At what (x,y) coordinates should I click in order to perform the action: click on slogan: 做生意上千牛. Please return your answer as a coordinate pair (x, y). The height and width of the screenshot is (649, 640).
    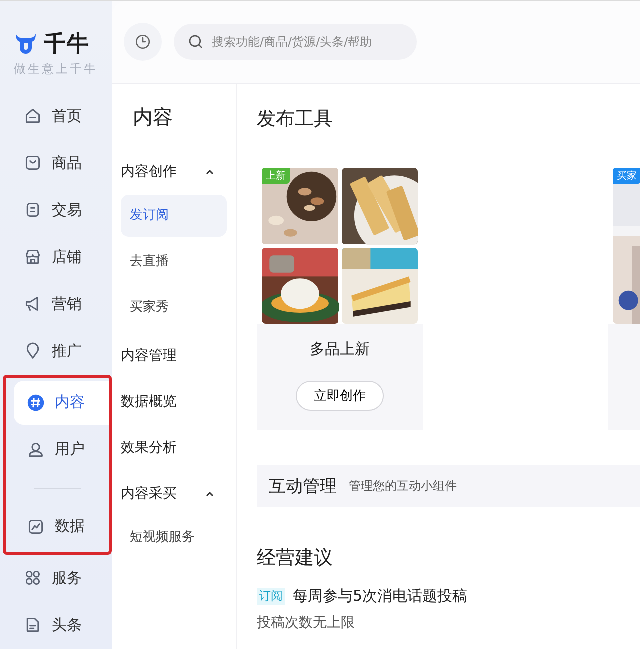
    Looking at the image, I should click on (56, 69).